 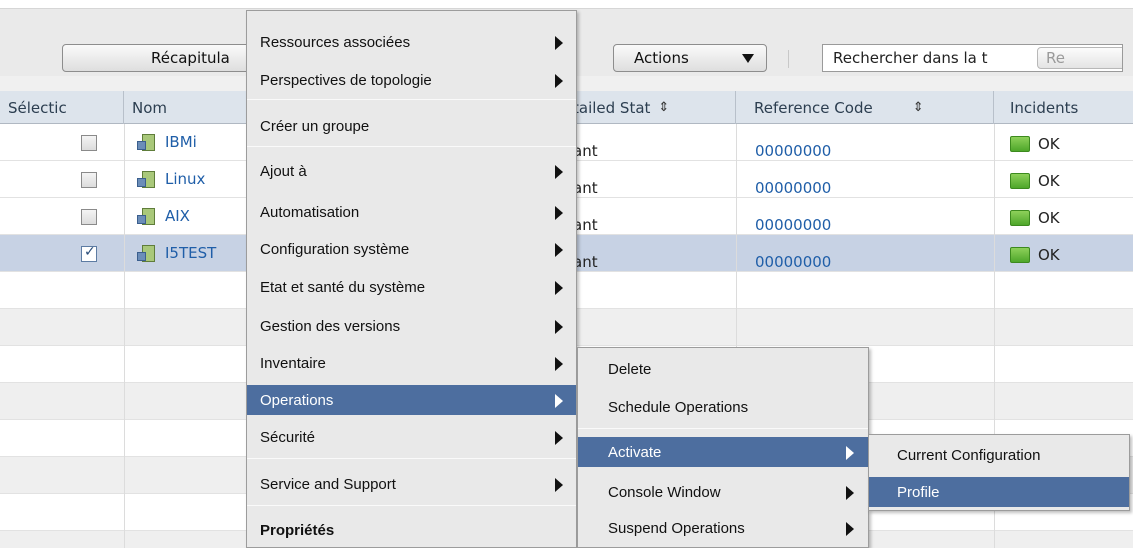 I want to click on summary-button-label: Récapitula, so click(x=190, y=58).